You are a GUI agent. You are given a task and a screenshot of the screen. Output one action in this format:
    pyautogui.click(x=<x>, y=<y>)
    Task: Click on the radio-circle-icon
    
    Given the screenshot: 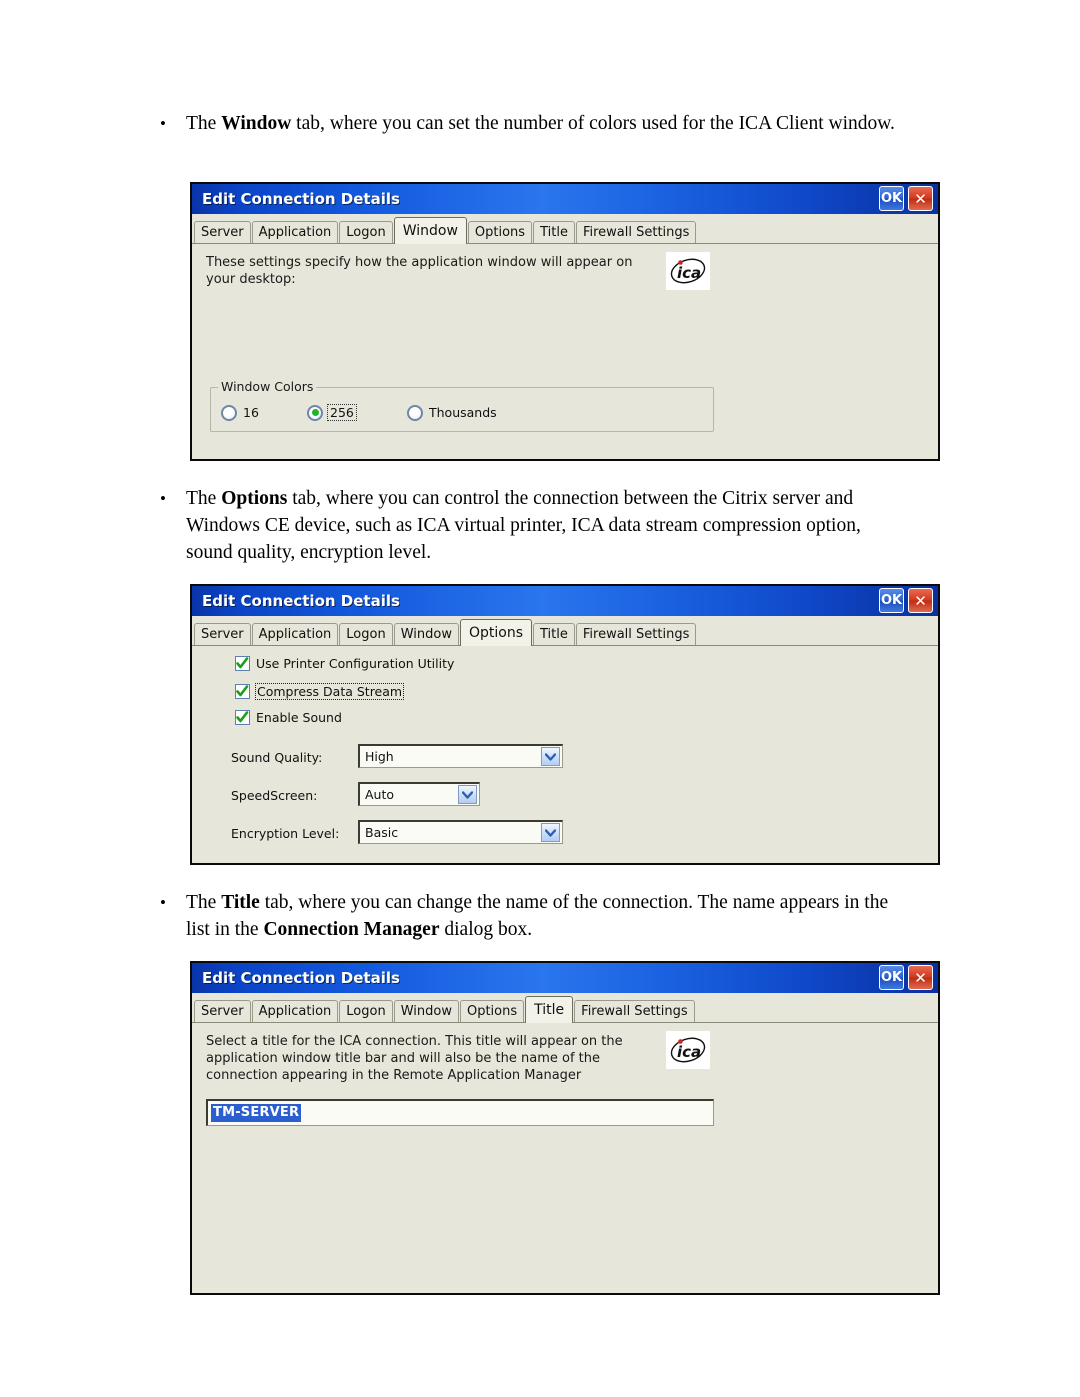 What is the action you would take?
    pyautogui.click(x=415, y=412)
    